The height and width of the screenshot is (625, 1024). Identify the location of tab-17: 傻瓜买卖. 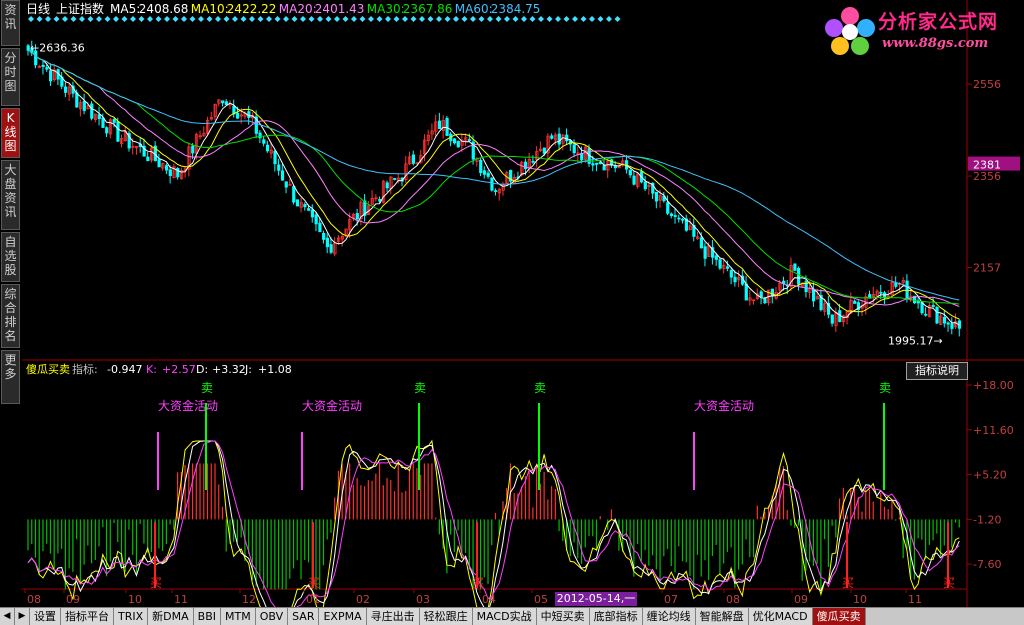
(839, 616).